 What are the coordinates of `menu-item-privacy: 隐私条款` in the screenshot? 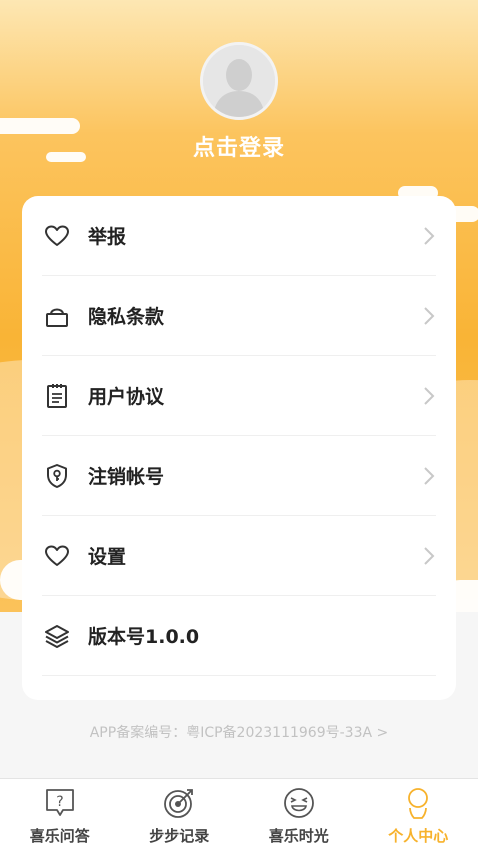 It's located at (239, 316).